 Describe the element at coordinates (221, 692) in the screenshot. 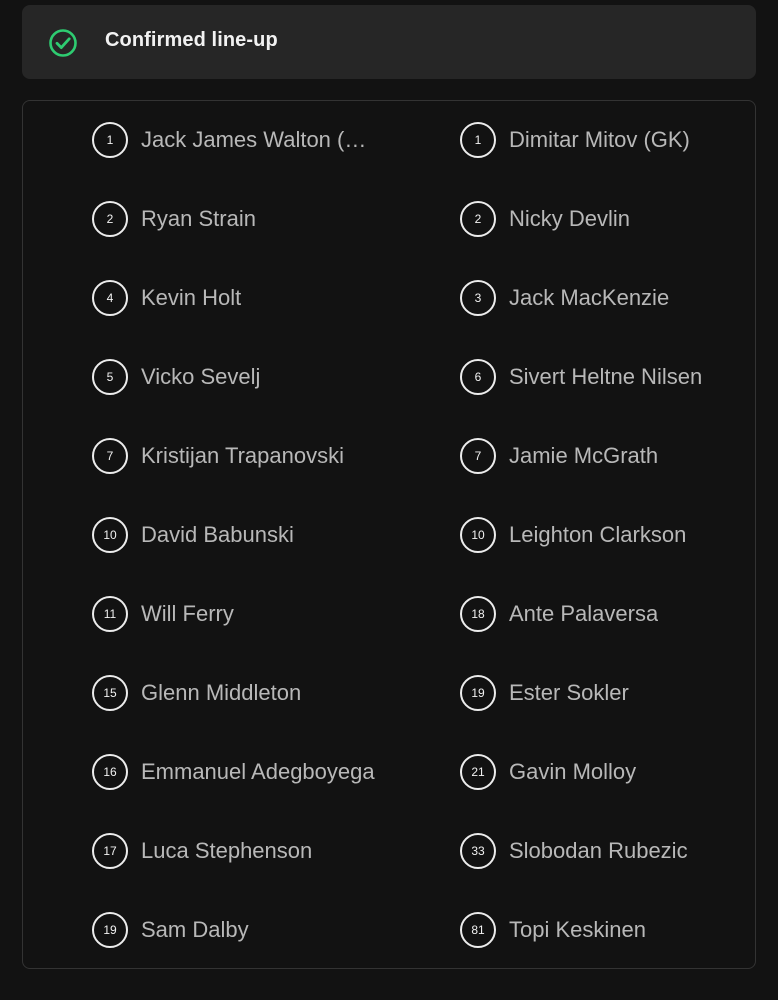

I see `player-name: Glenn Middleton` at that location.